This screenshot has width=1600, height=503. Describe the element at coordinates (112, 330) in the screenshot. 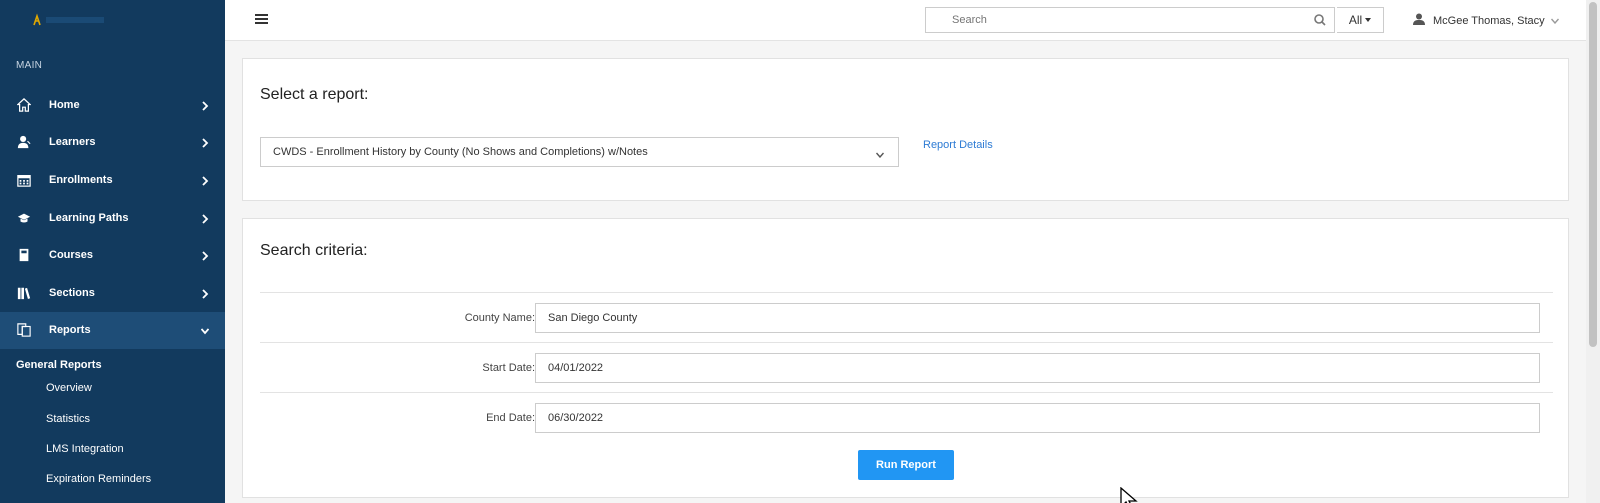

I see `sidebar-item-reports: Reports` at that location.